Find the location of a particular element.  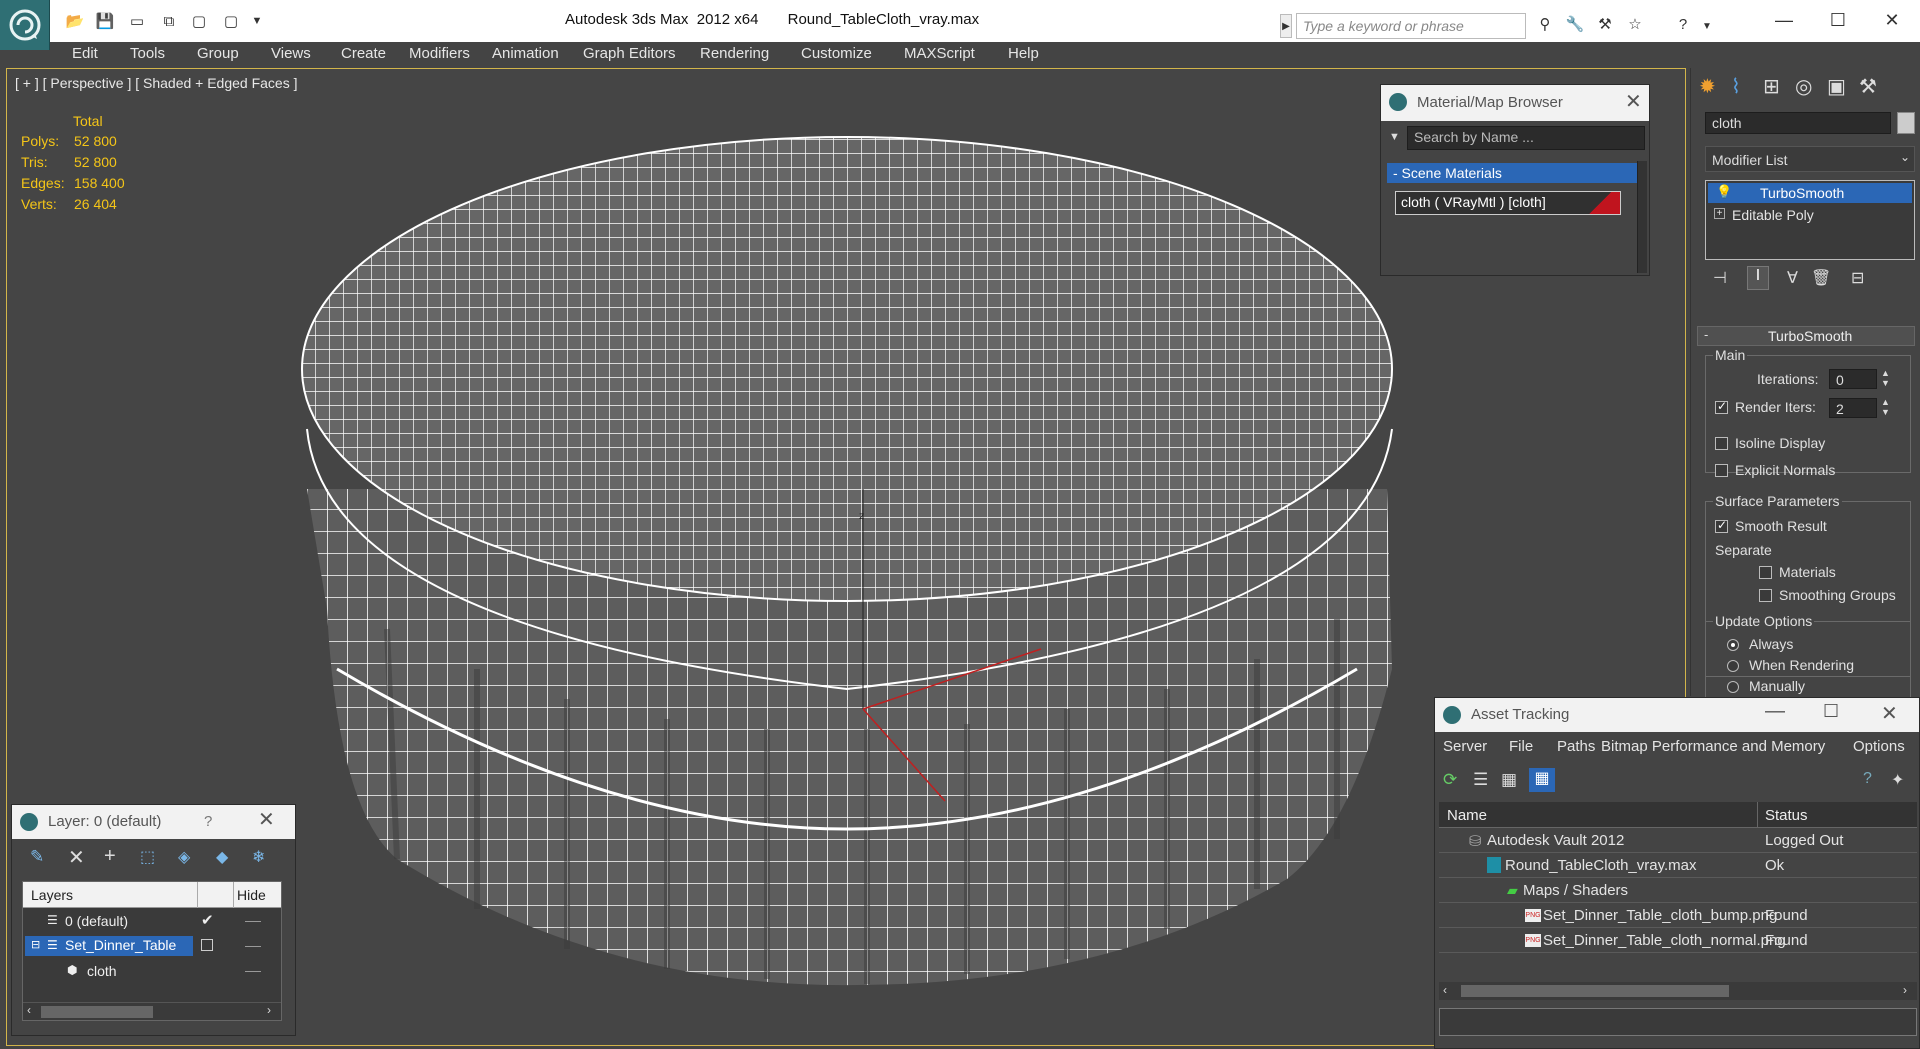

iterations-spinner: 0 is located at coordinates (1853, 379).